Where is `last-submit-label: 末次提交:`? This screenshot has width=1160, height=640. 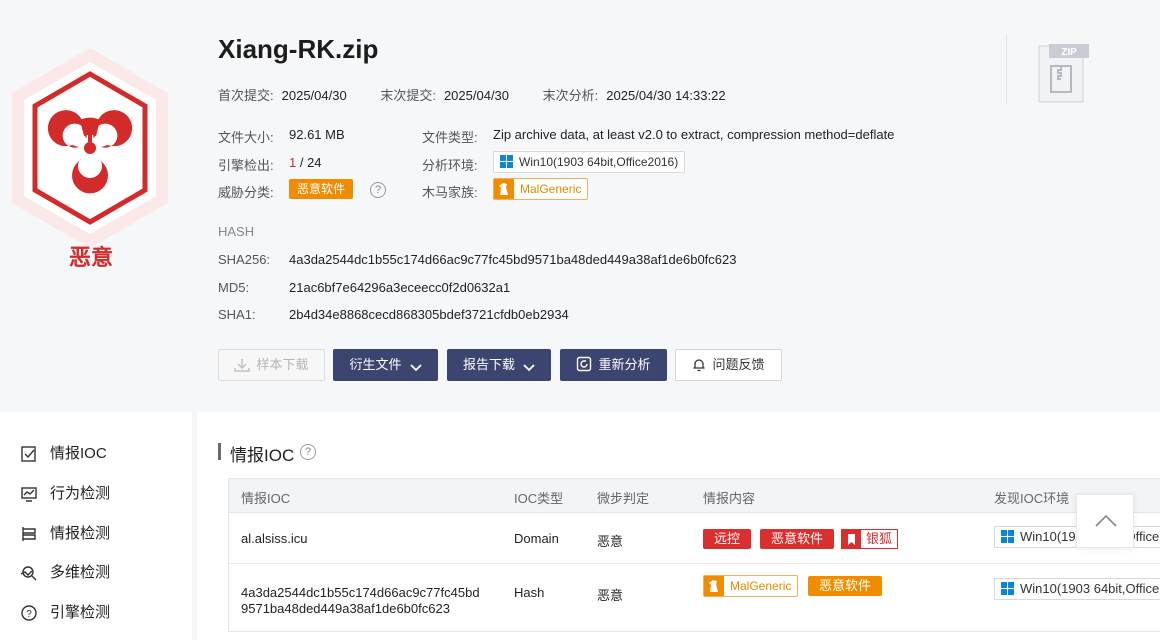 last-submit-label: 末次提交: is located at coordinates (408, 95).